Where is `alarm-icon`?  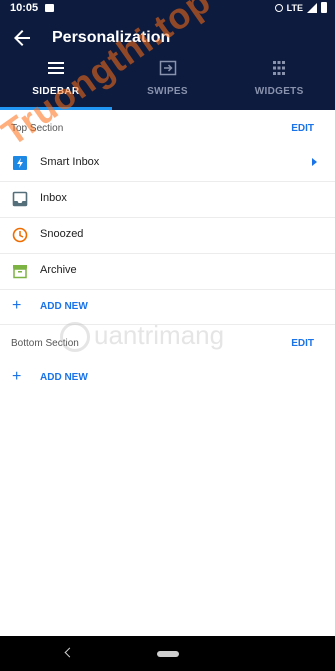 alarm-icon is located at coordinates (278, 7).